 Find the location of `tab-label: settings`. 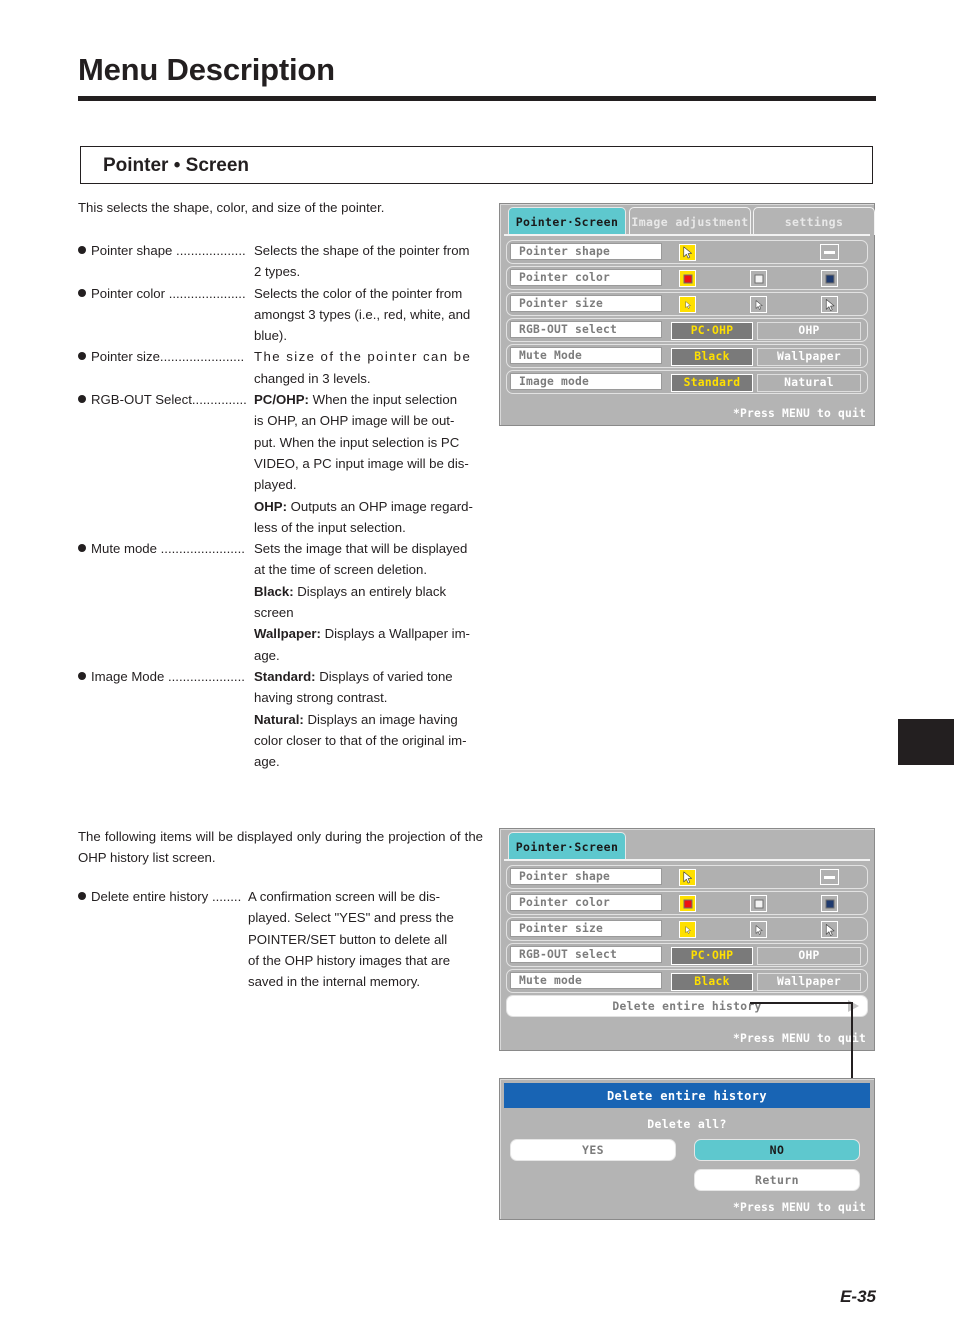

tab-label: settings is located at coordinates (814, 221).